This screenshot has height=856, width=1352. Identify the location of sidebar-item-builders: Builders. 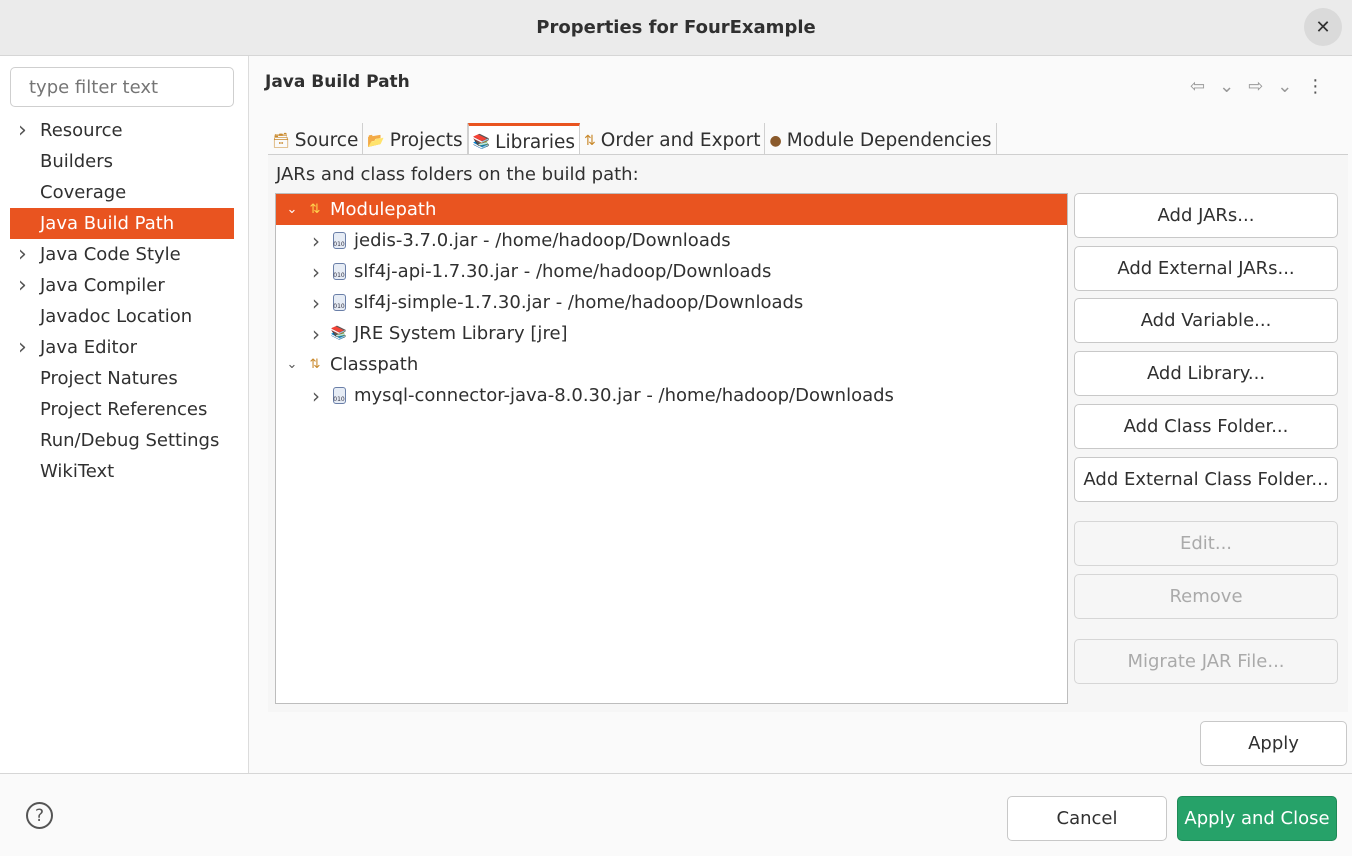
(122, 161).